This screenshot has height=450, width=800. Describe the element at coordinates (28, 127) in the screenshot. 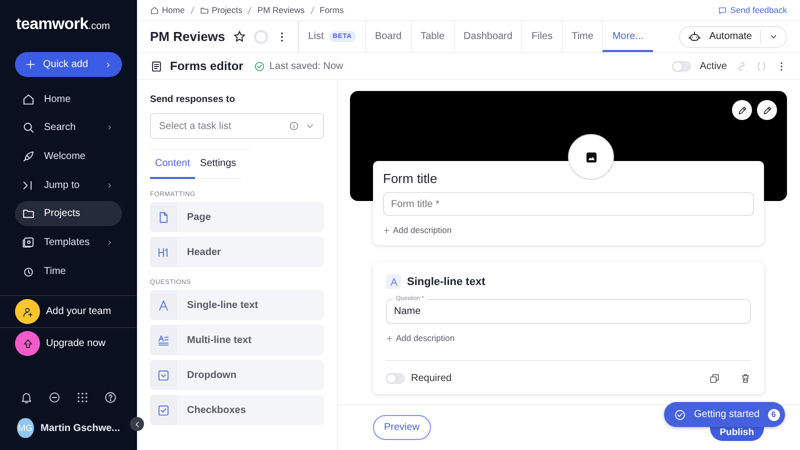

I see `search-icon` at that location.